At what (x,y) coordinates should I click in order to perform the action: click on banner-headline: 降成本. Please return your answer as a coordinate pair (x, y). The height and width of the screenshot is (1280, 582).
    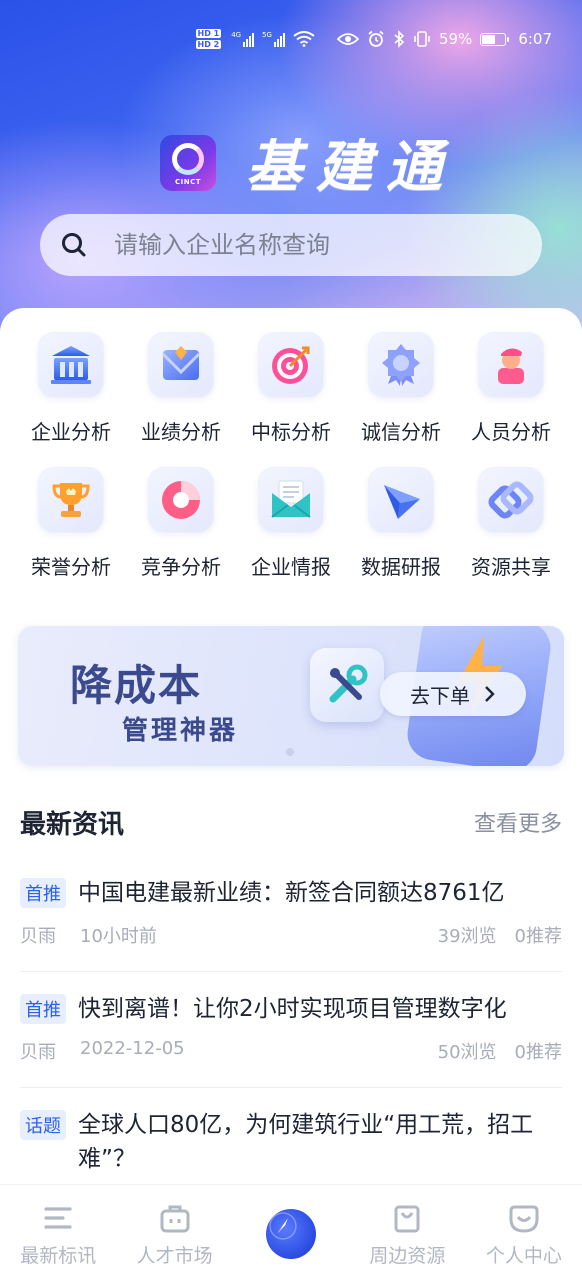
    Looking at the image, I should click on (136, 685).